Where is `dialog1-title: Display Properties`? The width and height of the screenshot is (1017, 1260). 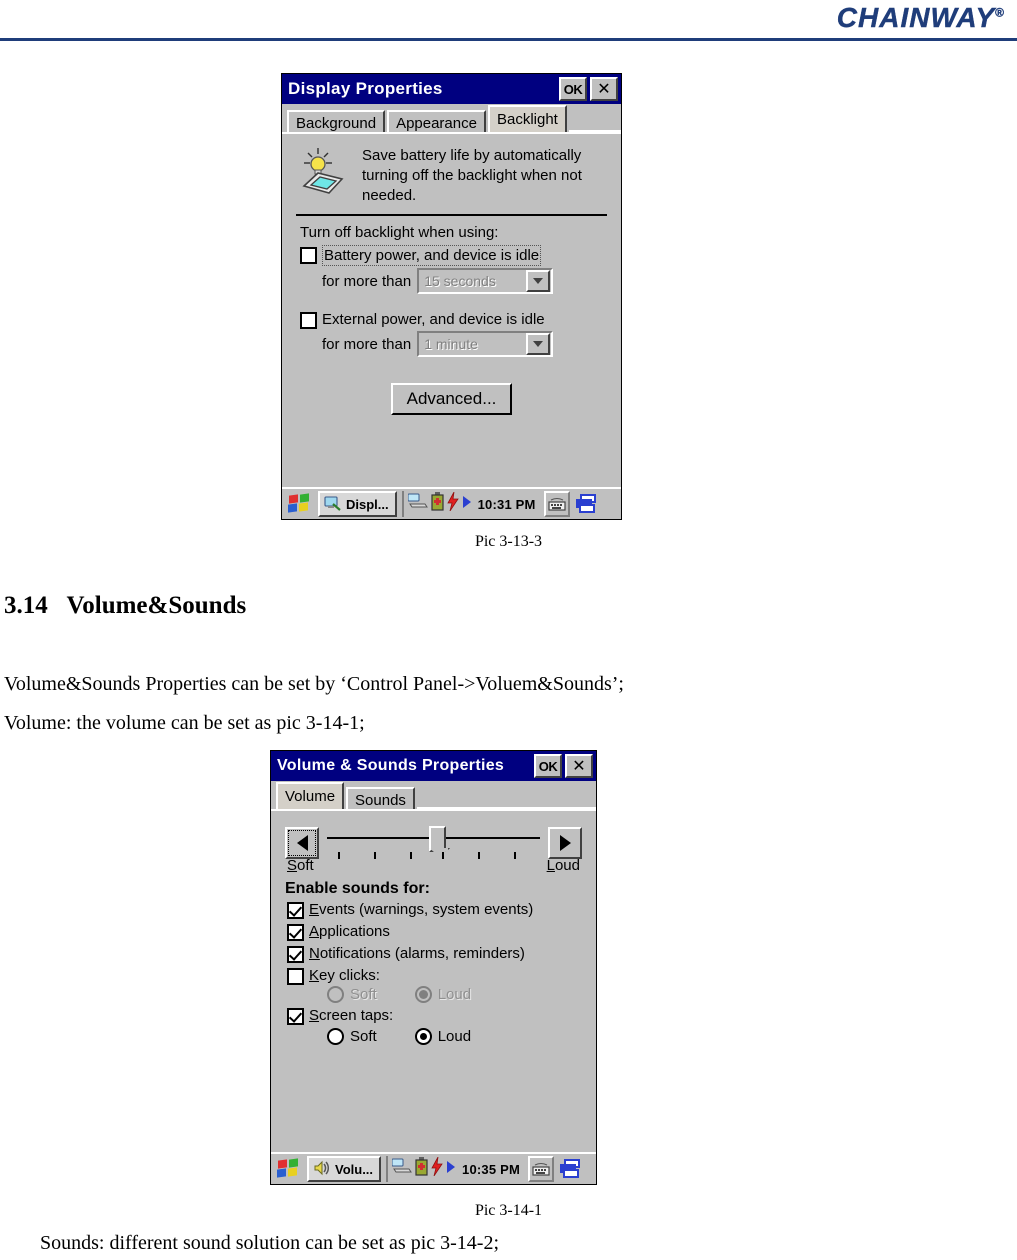
dialog1-title: Display Properties is located at coordinates (365, 88).